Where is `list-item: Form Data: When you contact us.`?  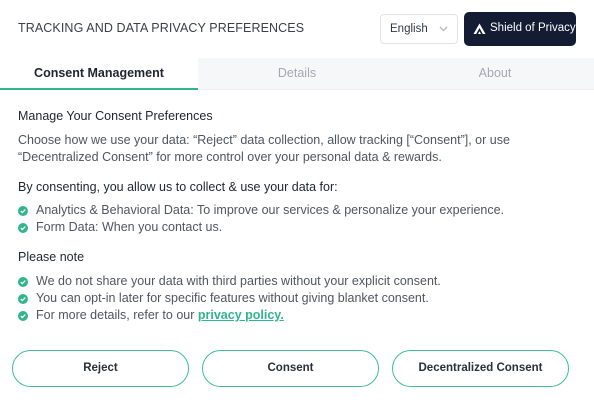 list-item: Form Data: When you contact us. is located at coordinates (261, 228).